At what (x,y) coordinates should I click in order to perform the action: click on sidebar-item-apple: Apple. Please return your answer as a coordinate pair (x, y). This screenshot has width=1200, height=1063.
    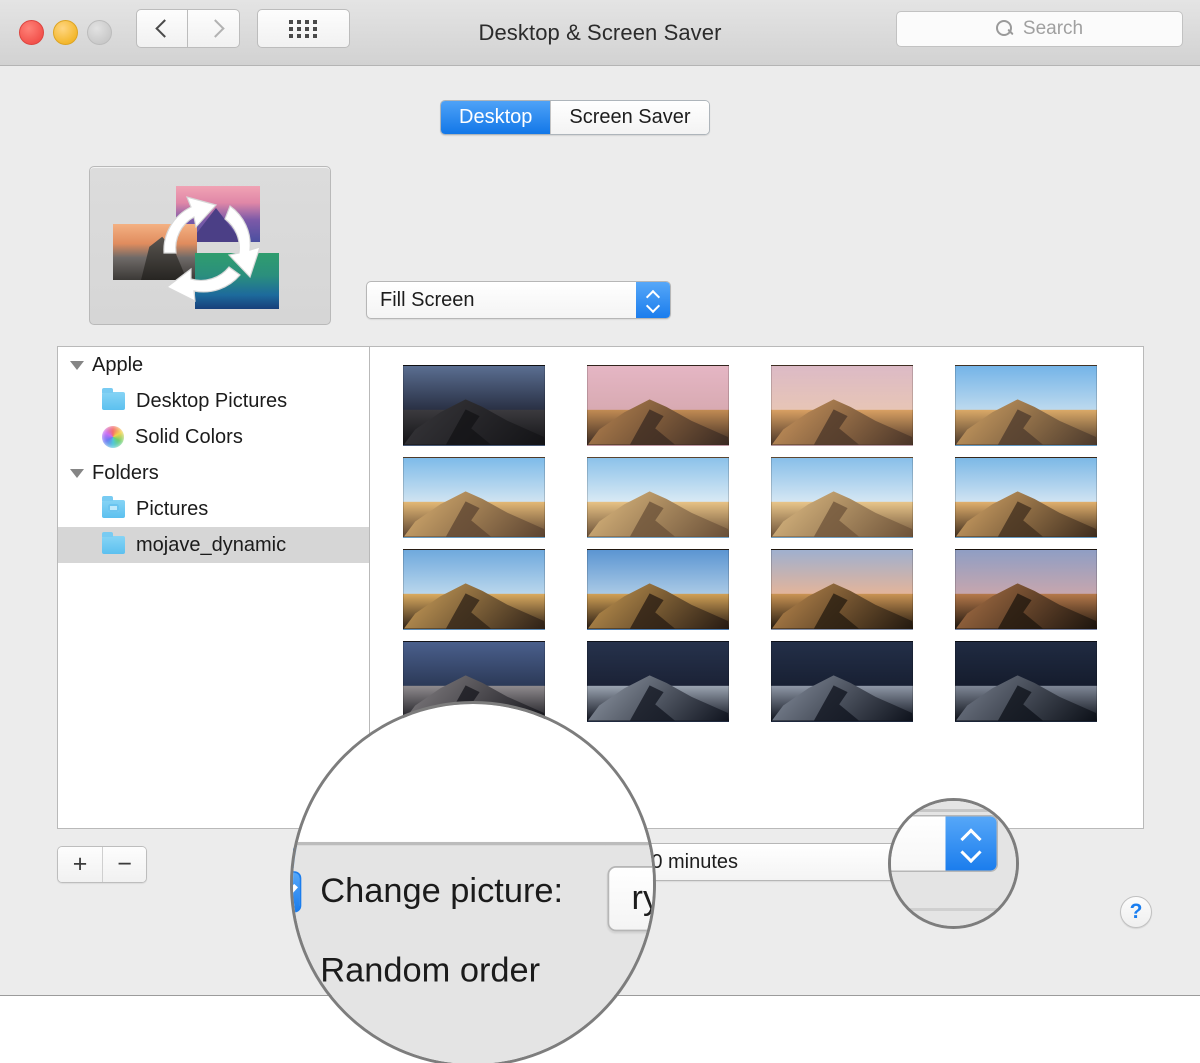
    Looking at the image, I should click on (213, 365).